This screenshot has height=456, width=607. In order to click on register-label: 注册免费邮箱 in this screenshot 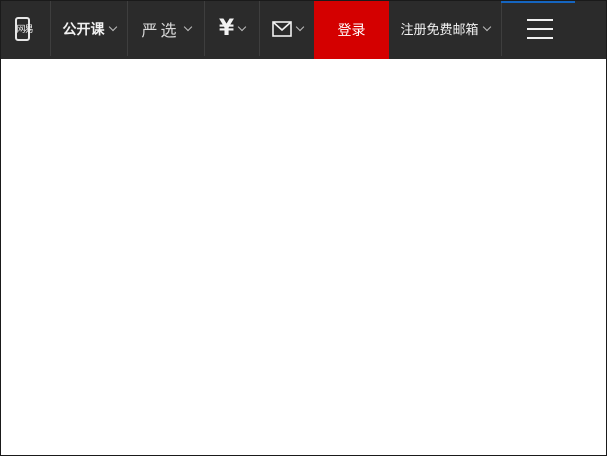, I will do `click(439, 30)`.